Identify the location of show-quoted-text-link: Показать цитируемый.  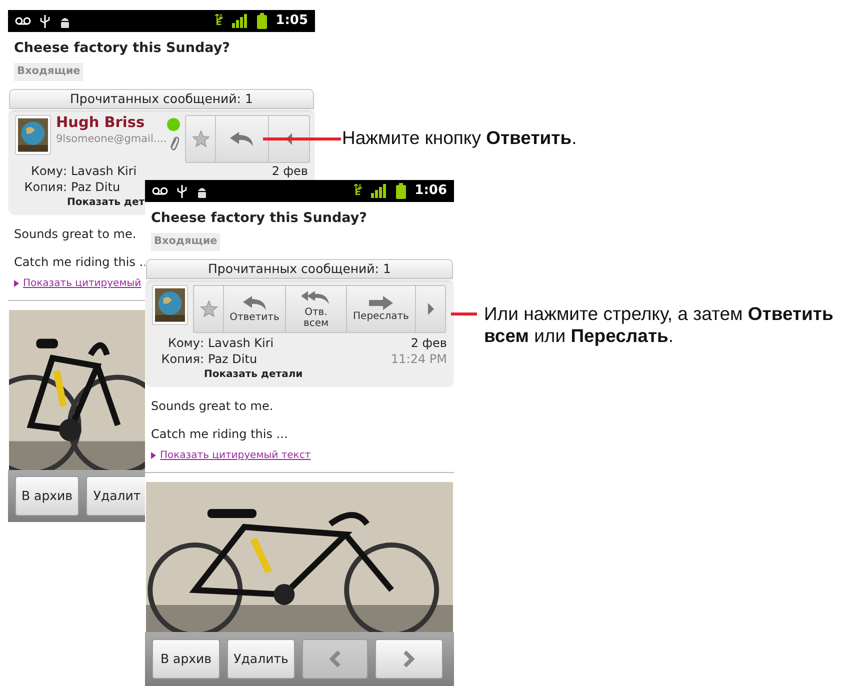
(78, 284).